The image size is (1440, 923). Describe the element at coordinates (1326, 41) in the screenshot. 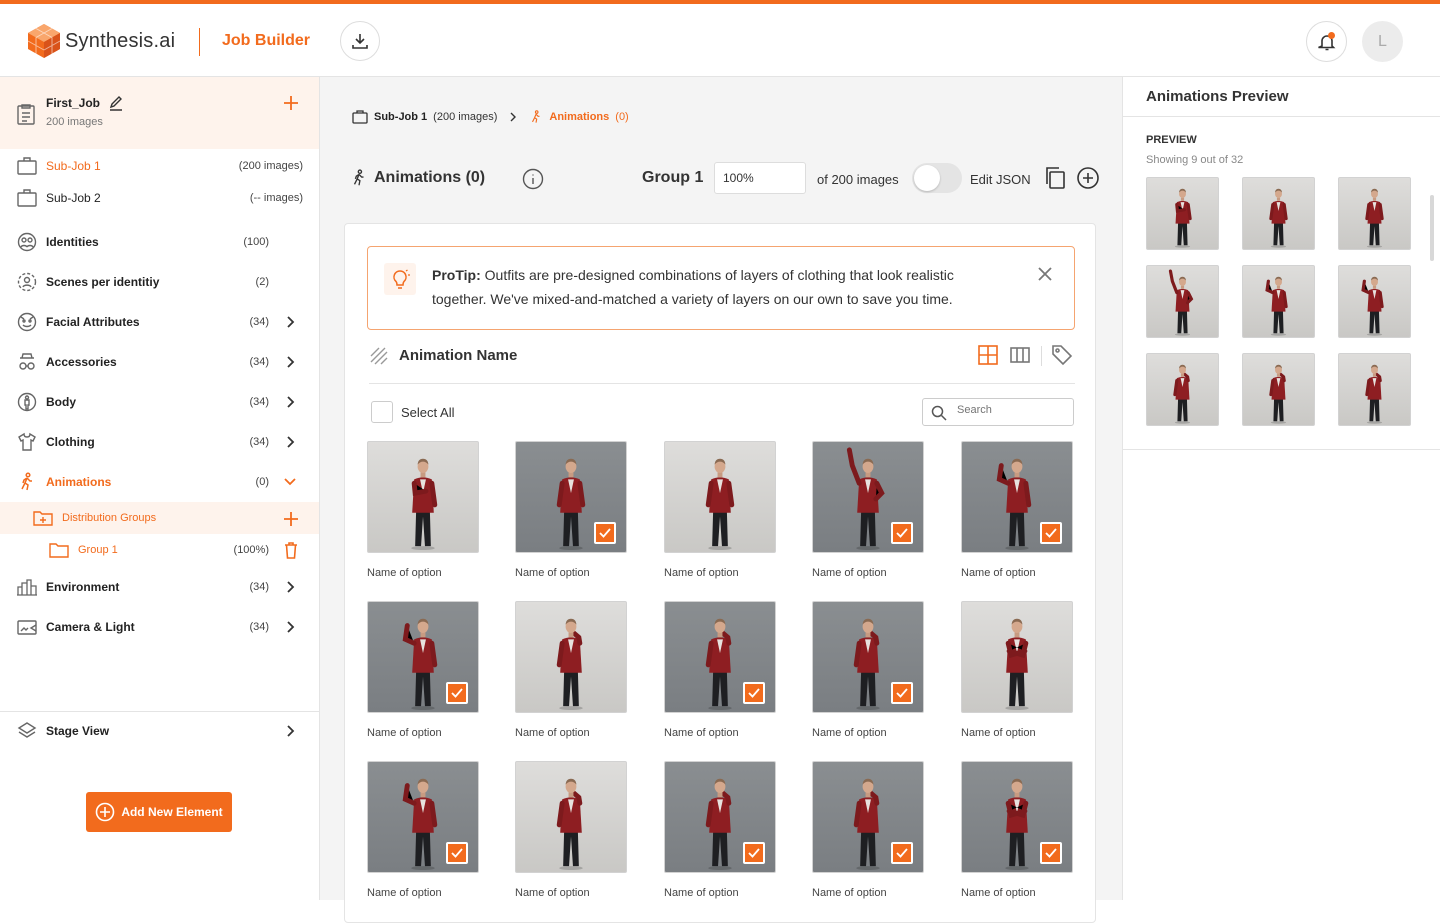

I see `notifications-button` at that location.